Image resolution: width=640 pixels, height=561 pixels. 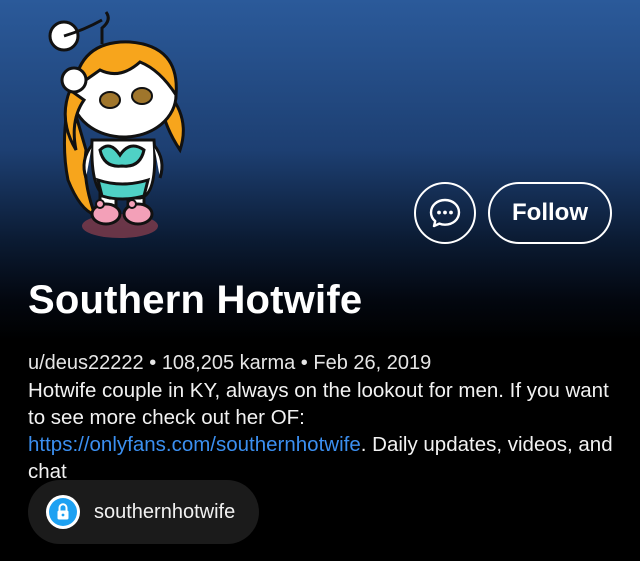 What do you see at coordinates (86, 363) in the screenshot?
I see `username: u/deus22222` at bounding box center [86, 363].